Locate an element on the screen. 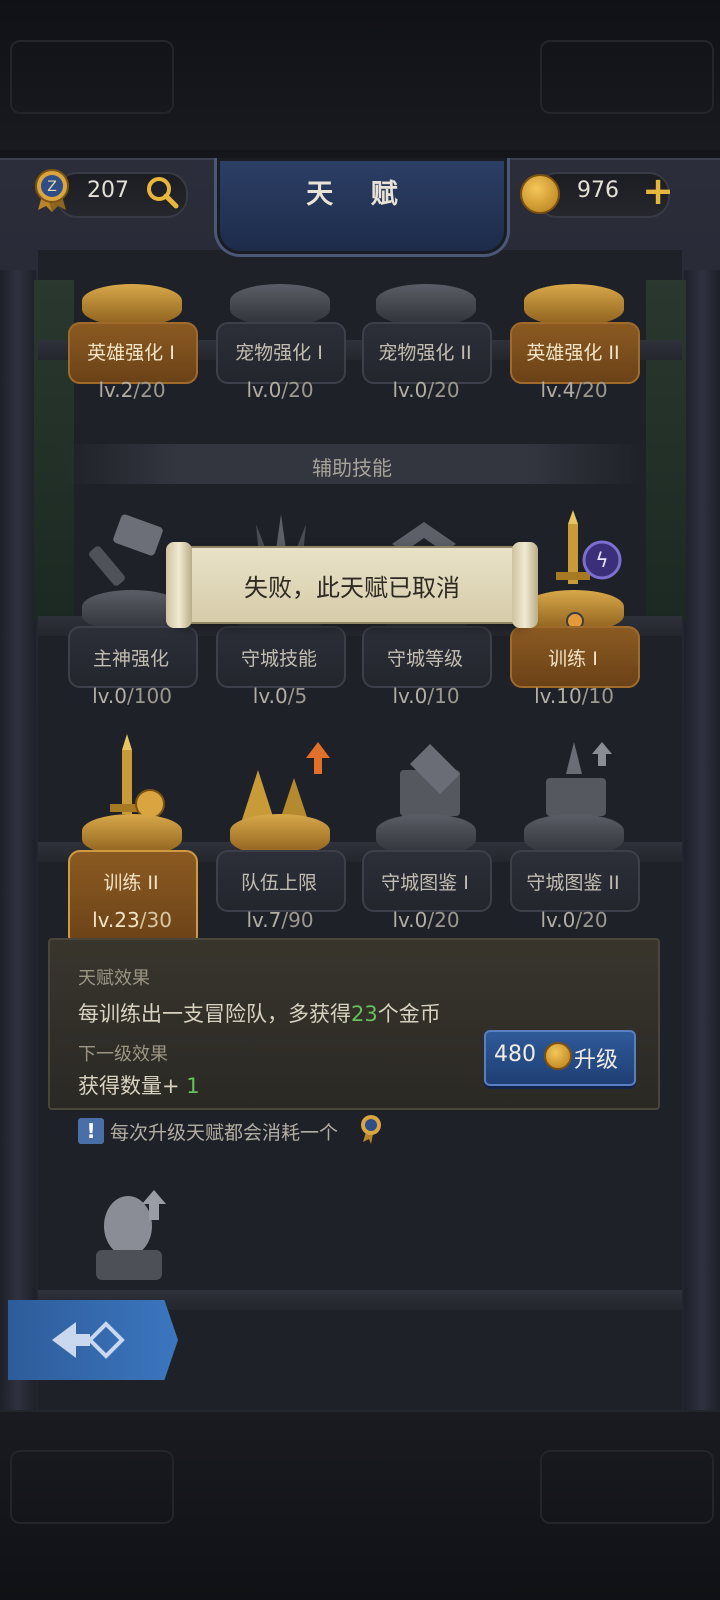  back-arrow-icon is located at coordinates (88, 1340).